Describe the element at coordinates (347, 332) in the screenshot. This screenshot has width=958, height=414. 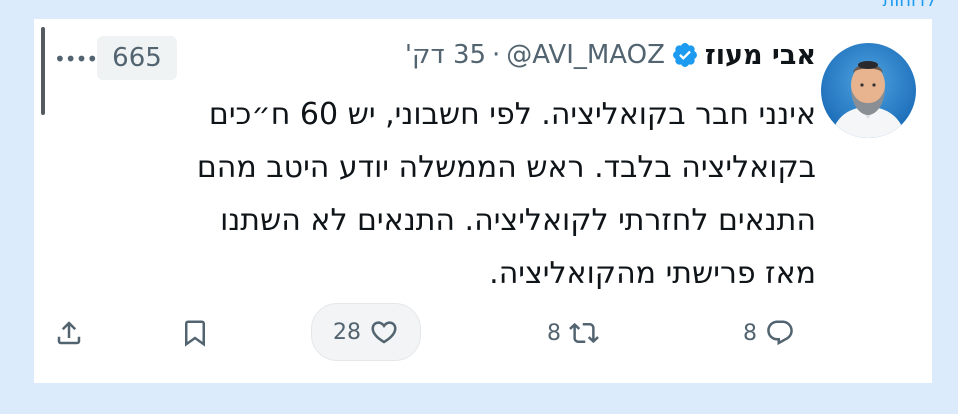
I see `like-count: 28` at that location.